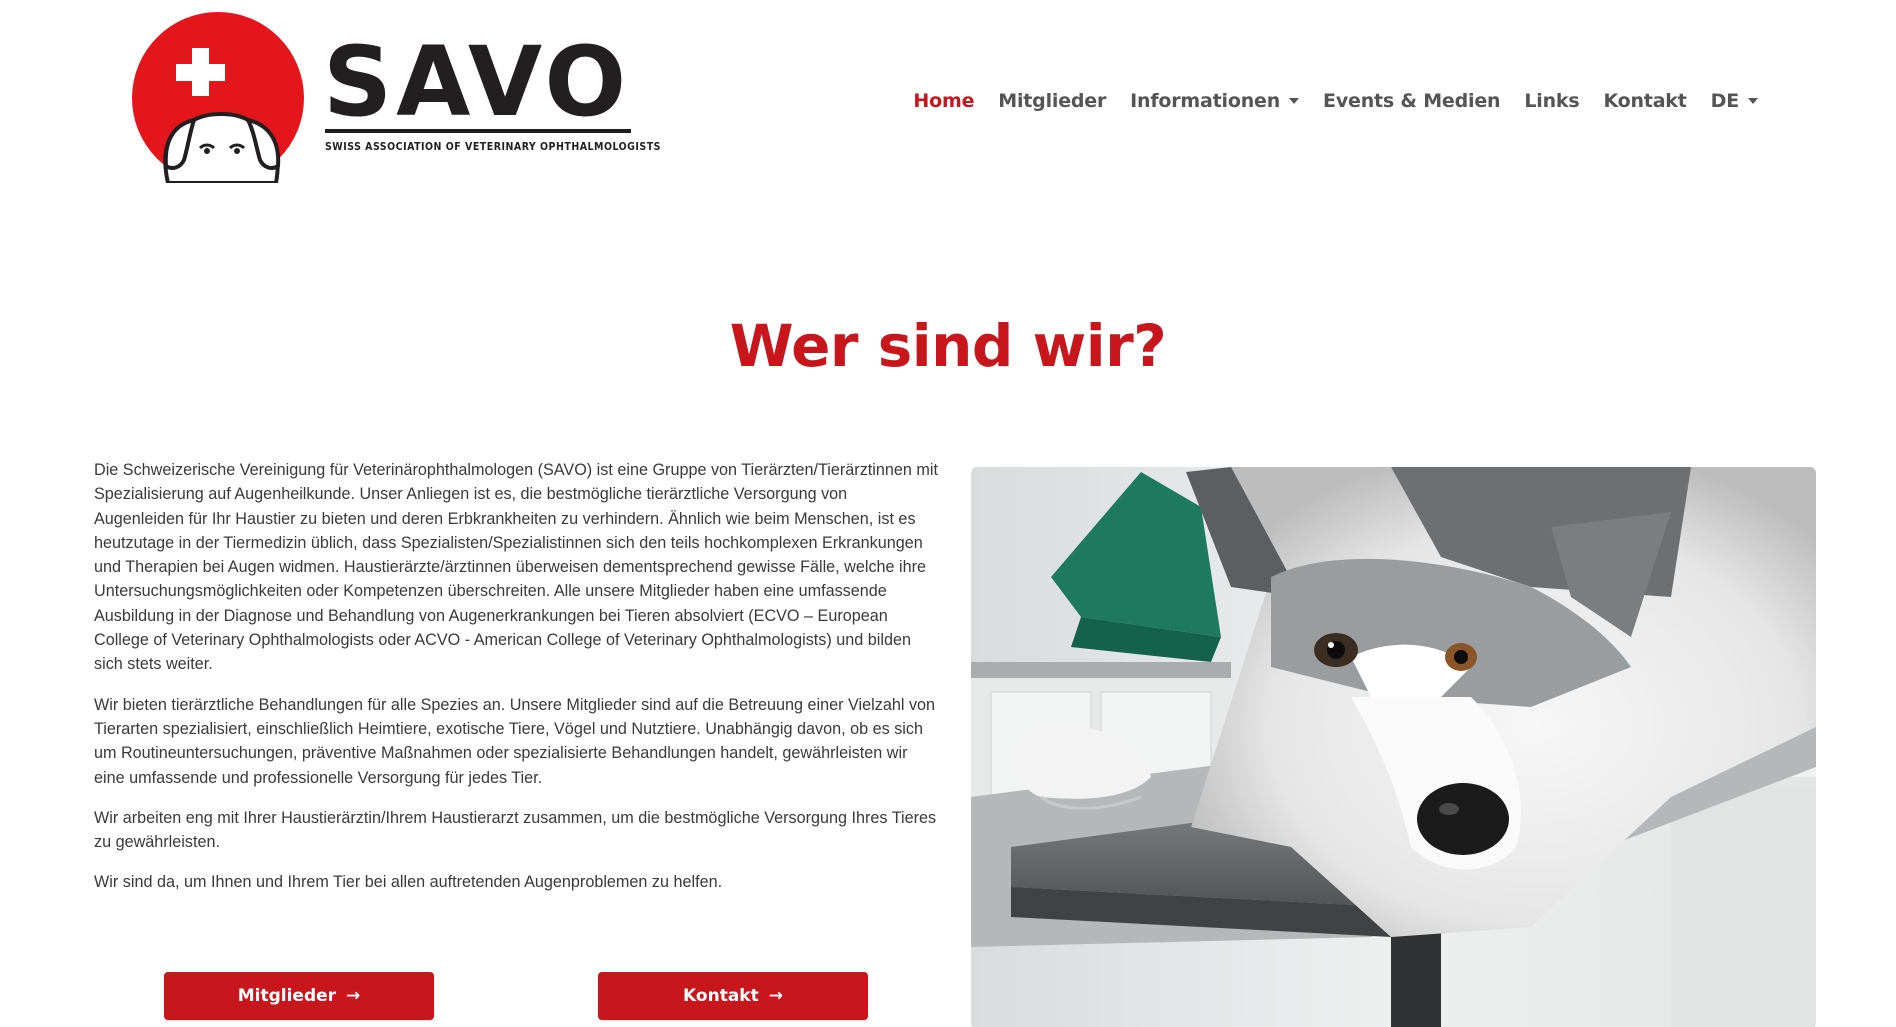 The image size is (1896, 1027). I want to click on logo-divider, so click(478, 131).